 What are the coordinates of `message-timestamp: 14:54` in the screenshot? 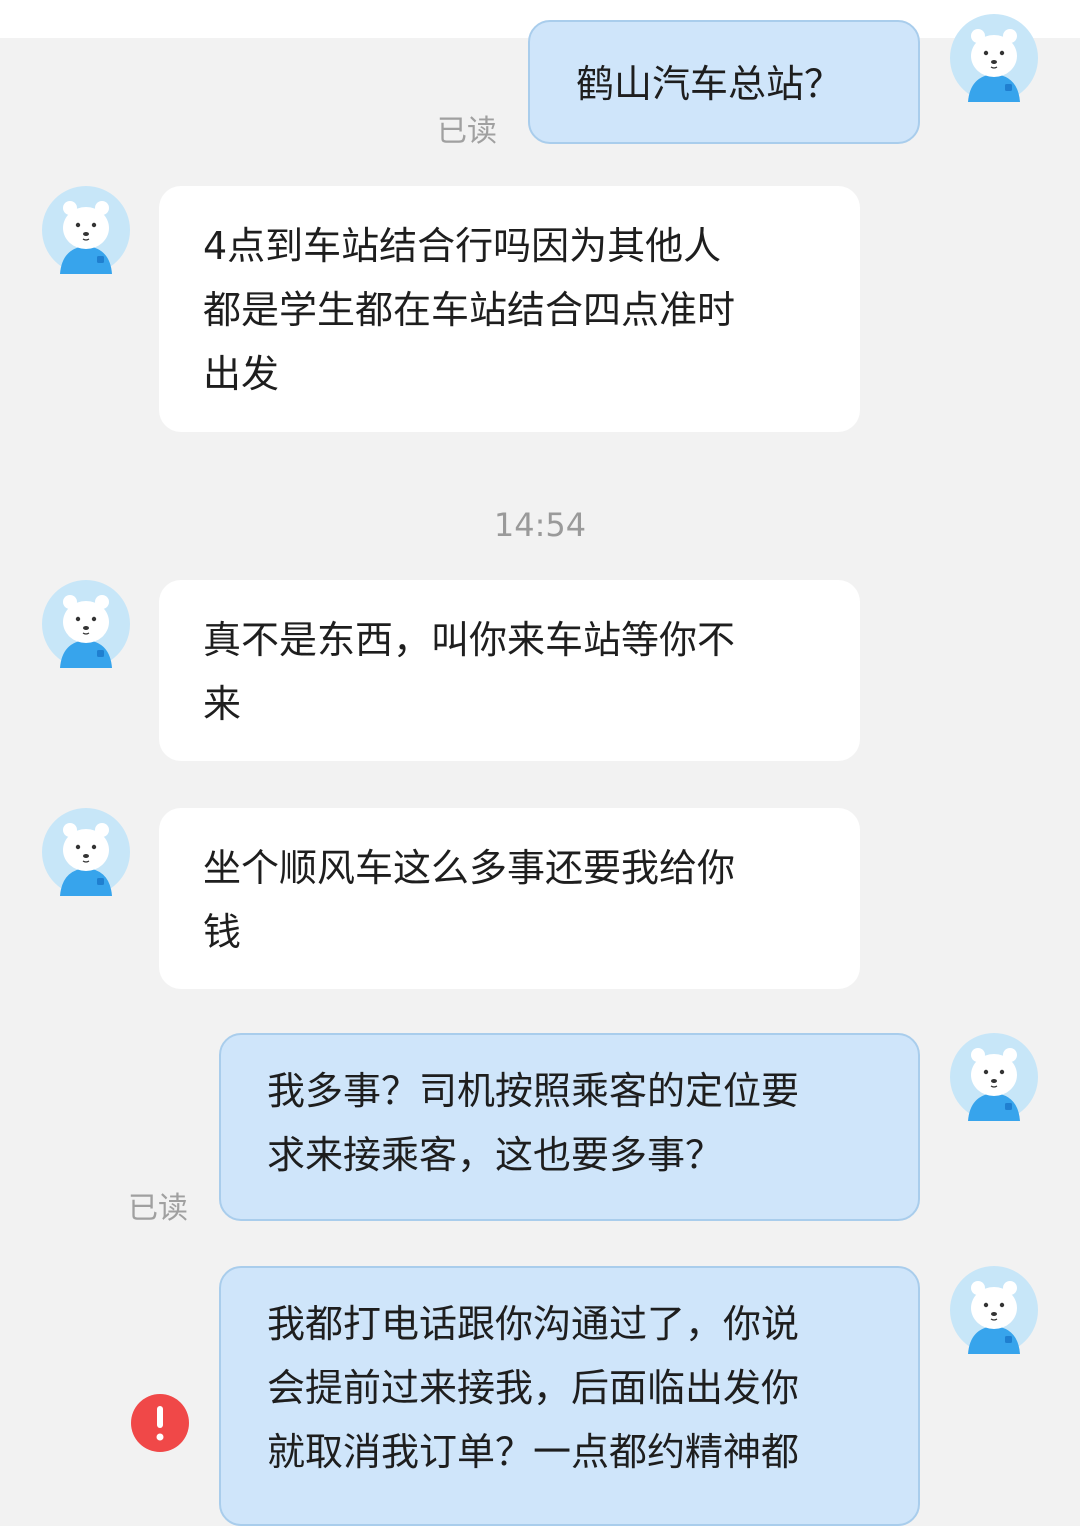 It's located at (540, 525).